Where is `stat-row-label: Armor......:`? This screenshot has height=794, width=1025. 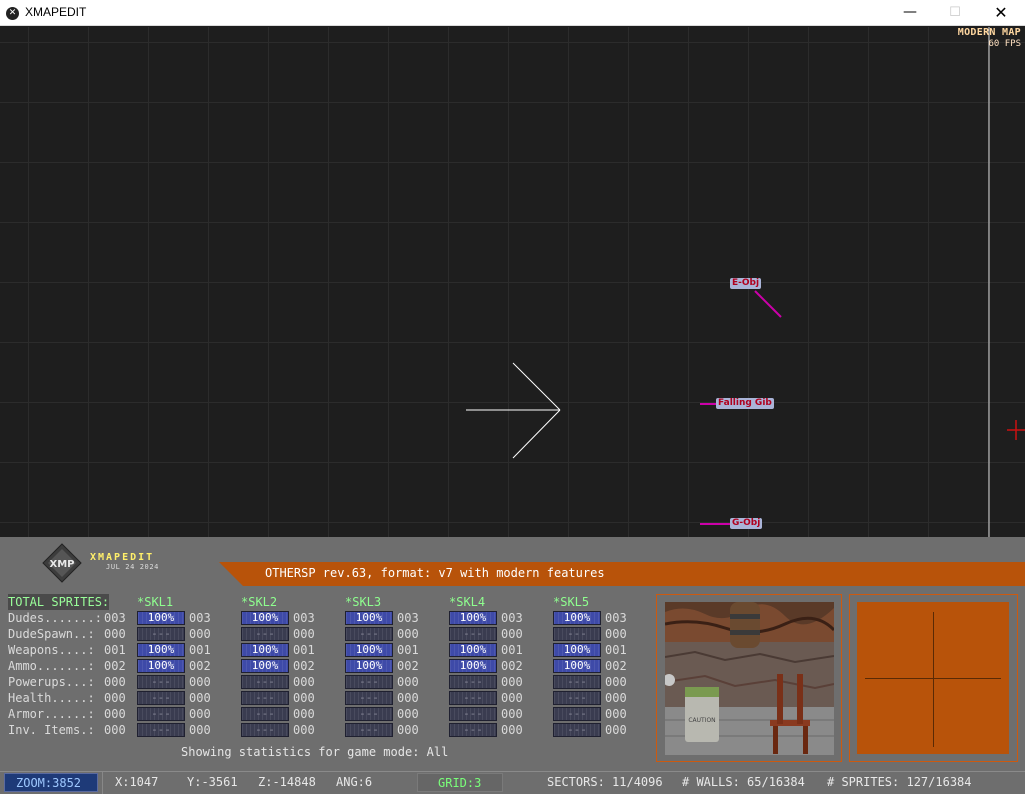
stat-row-label: Armor......: is located at coordinates (51, 714).